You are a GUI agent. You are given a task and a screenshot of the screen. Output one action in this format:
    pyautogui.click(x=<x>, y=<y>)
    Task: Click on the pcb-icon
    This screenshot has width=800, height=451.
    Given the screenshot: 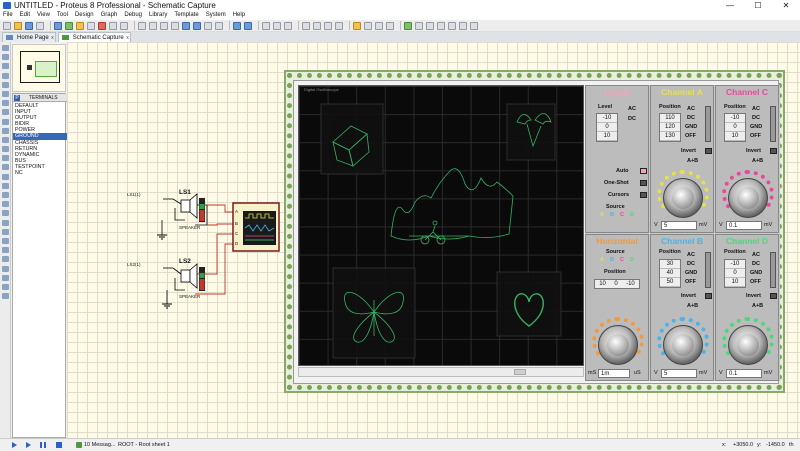 What is the action you would take?
    pyautogui.click(x=80, y=25)
    